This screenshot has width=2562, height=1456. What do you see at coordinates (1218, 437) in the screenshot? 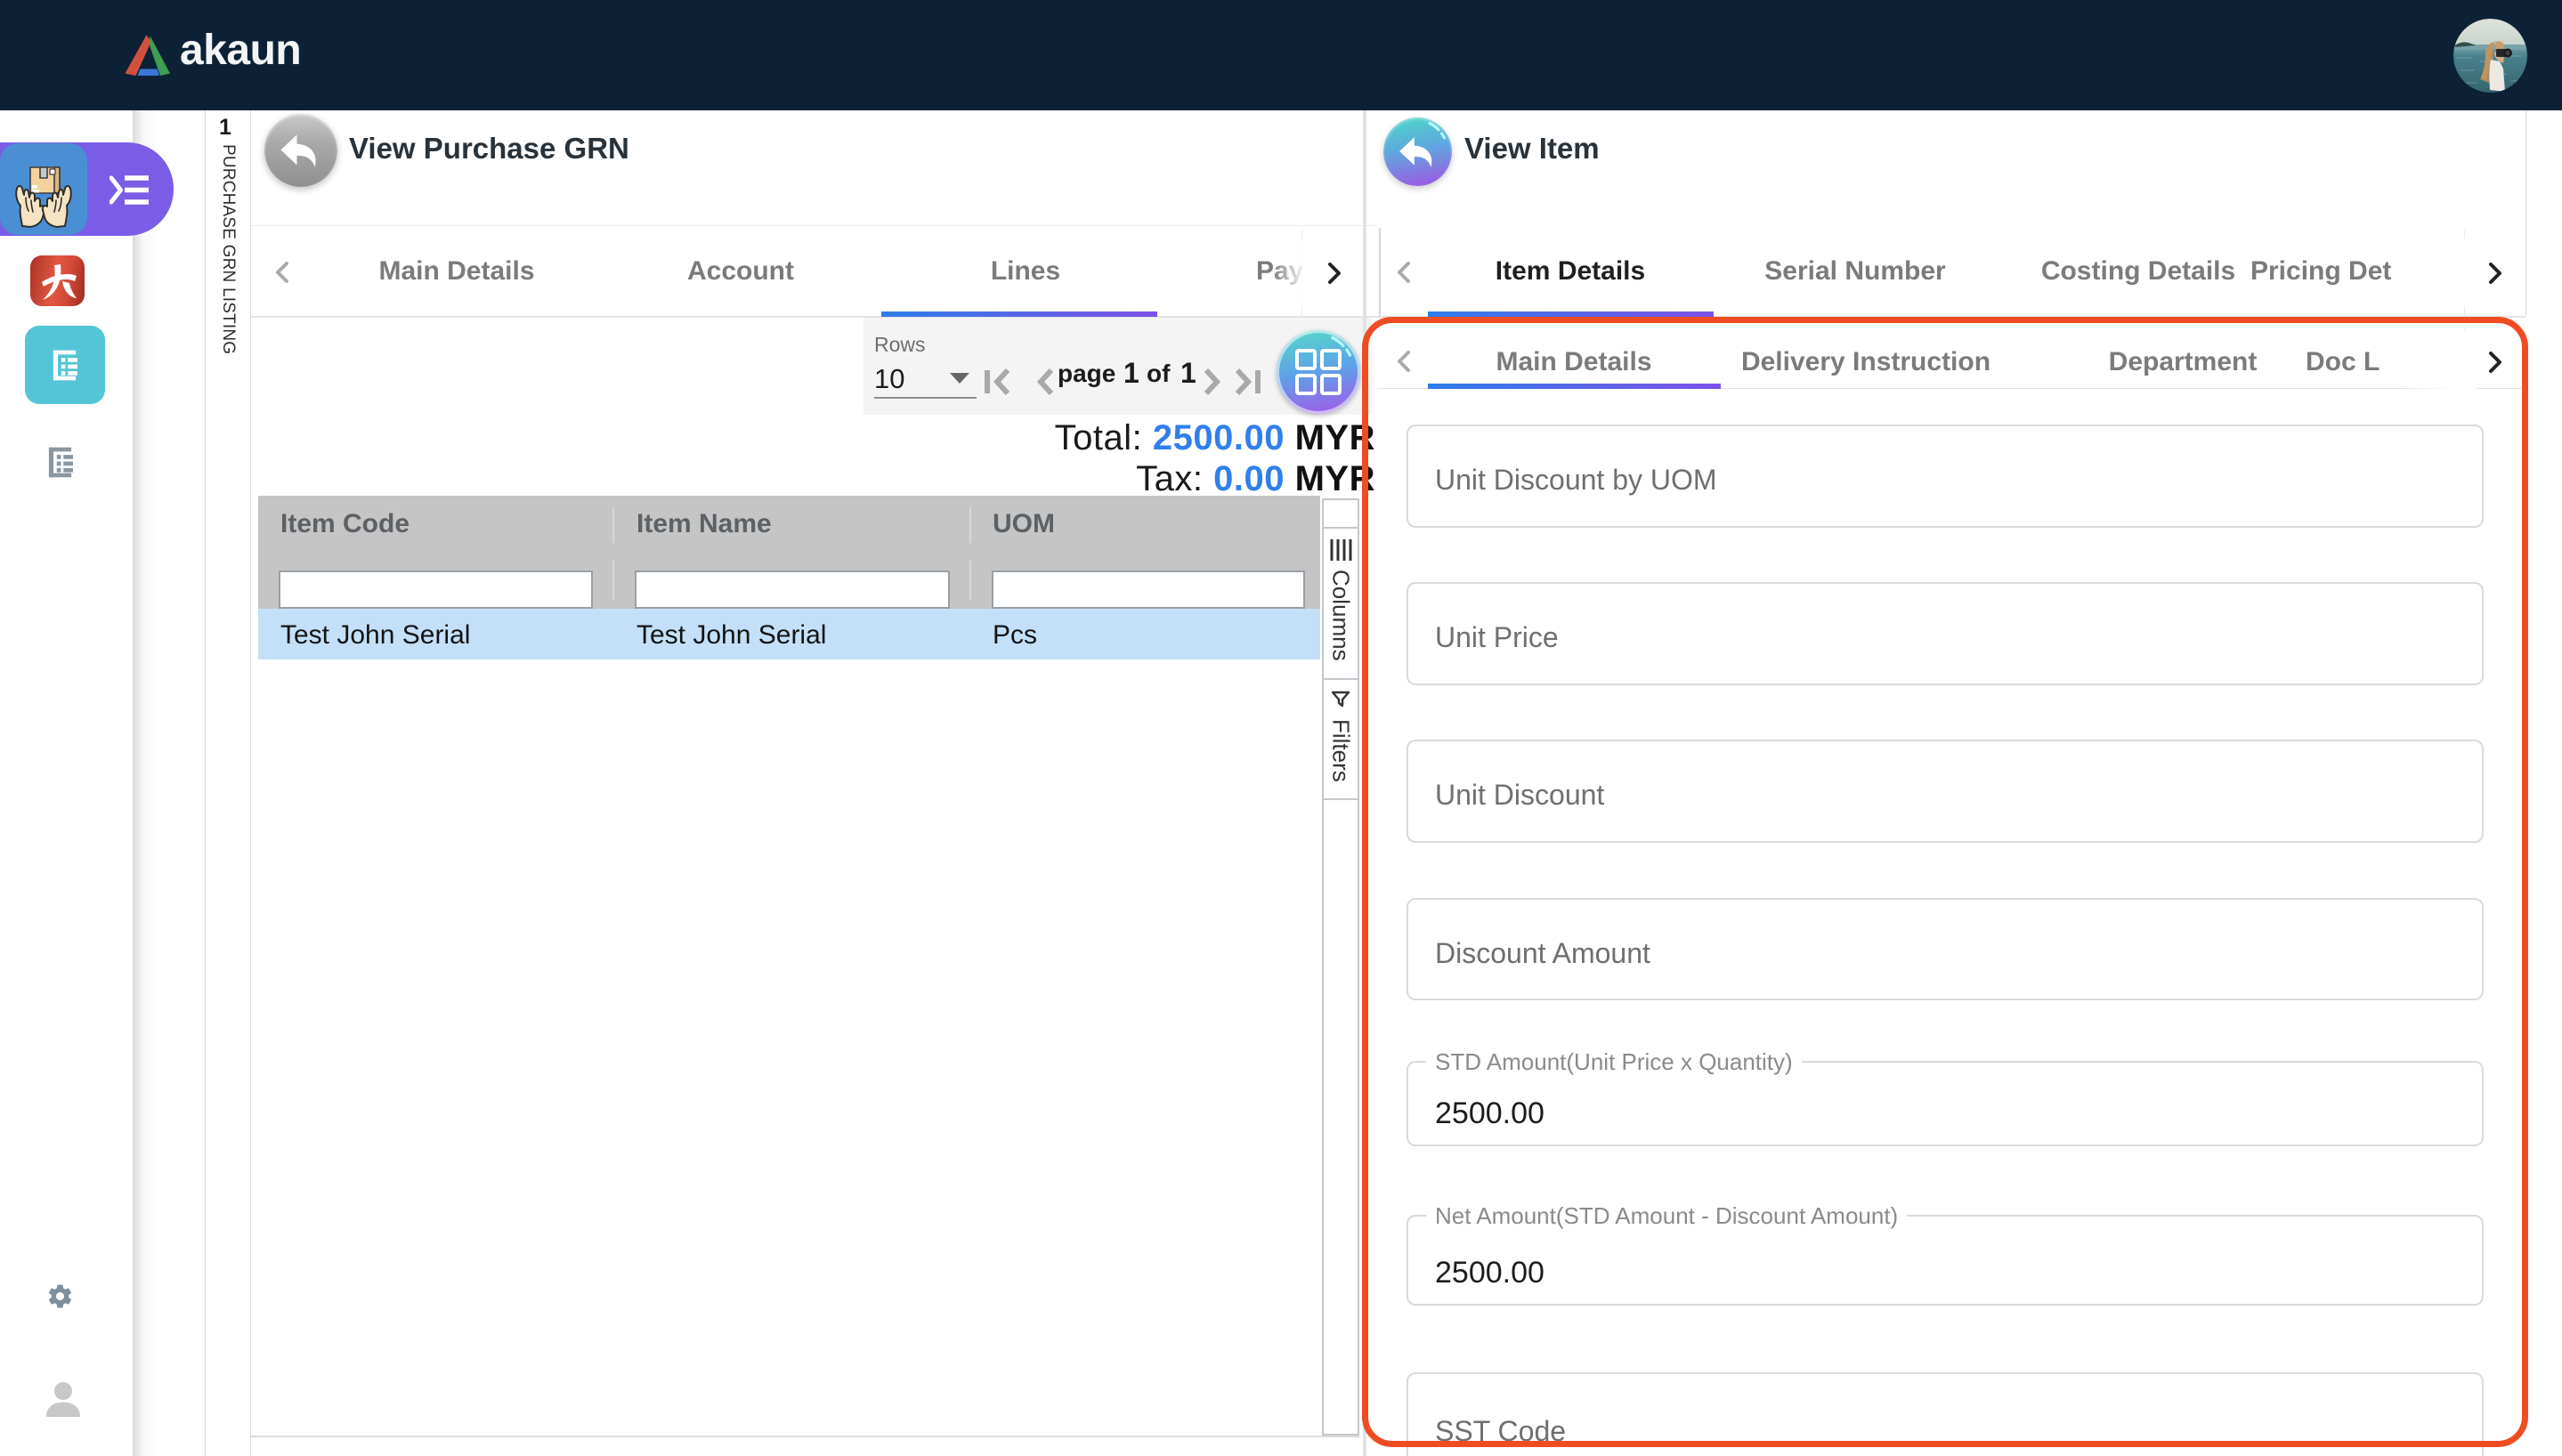
I see `total-value: 2500.00` at bounding box center [1218, 437].